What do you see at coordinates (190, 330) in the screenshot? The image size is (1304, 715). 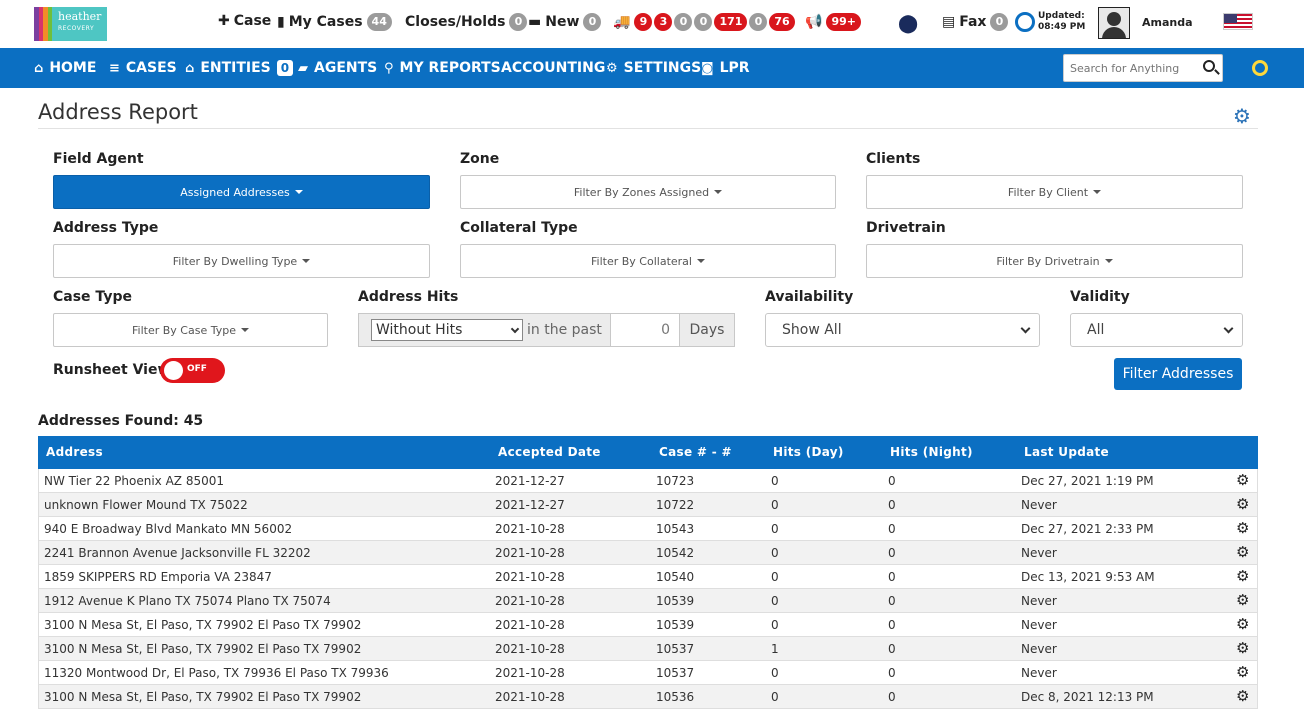 I see `case-type-dropdown: Filter By Case Type` at bounding box center [190, 330].